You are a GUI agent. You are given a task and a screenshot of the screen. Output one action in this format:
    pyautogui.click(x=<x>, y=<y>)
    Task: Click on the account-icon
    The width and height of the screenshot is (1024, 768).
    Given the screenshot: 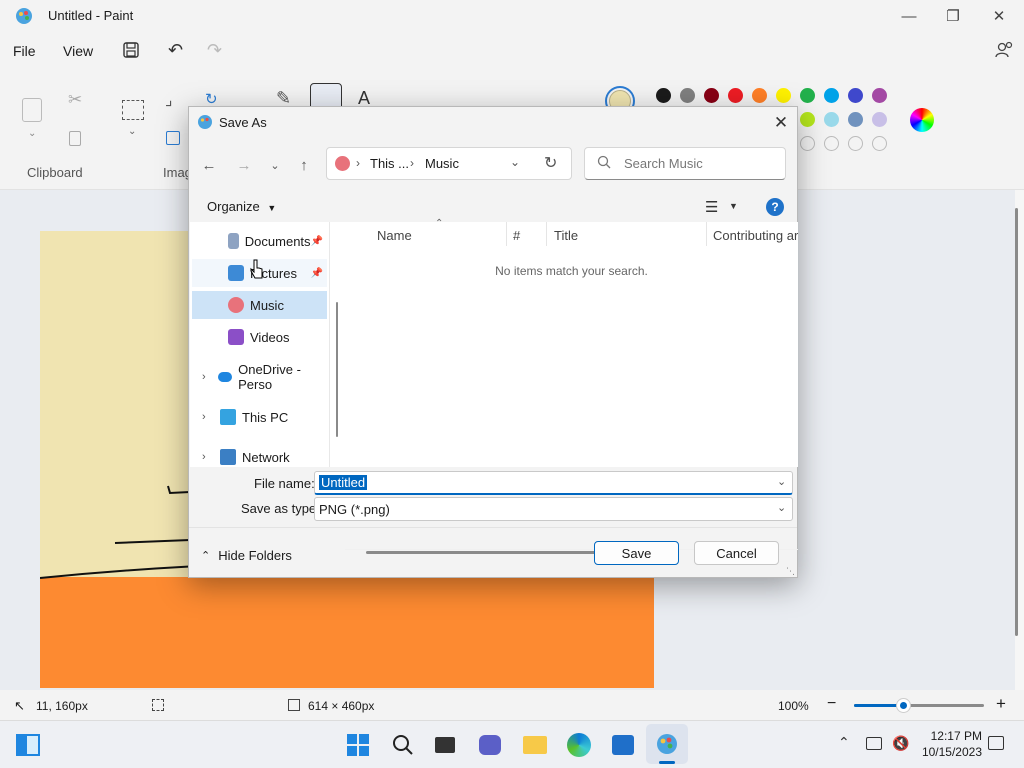 What is the action you would take?
    pyautogui.click(x=1004, y=50)
    